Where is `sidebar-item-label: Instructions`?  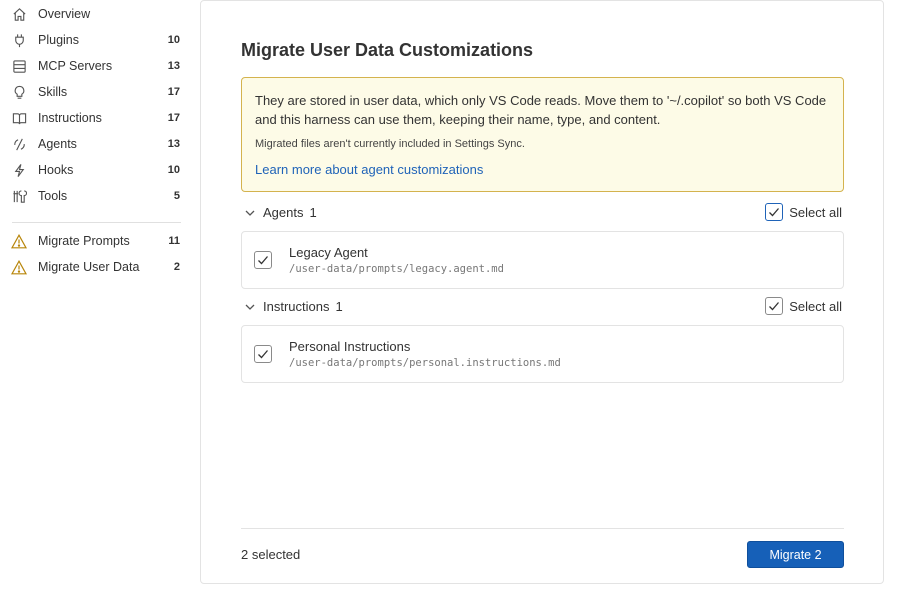 sidebar-item-label: Instructions is located at coordinates (70, 118).